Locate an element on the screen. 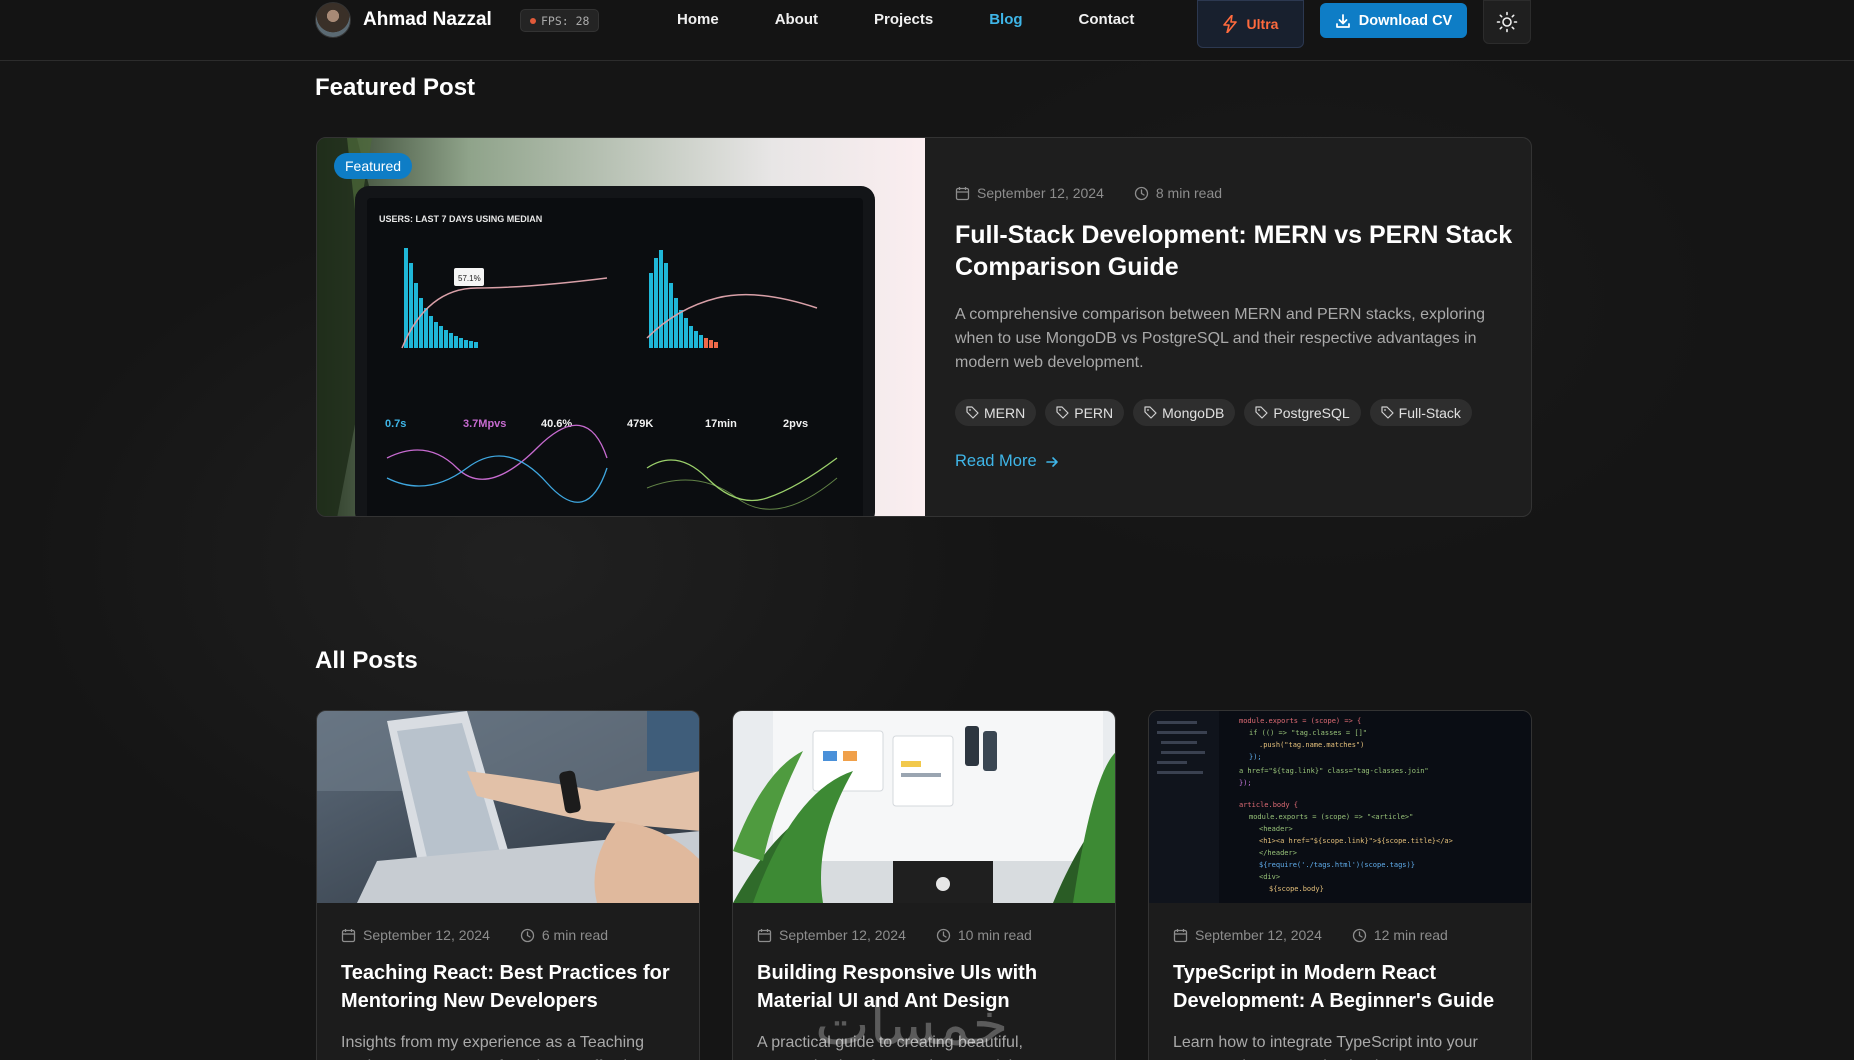  tag-label: PostgreSQL is located at coordinates (1311, 412).